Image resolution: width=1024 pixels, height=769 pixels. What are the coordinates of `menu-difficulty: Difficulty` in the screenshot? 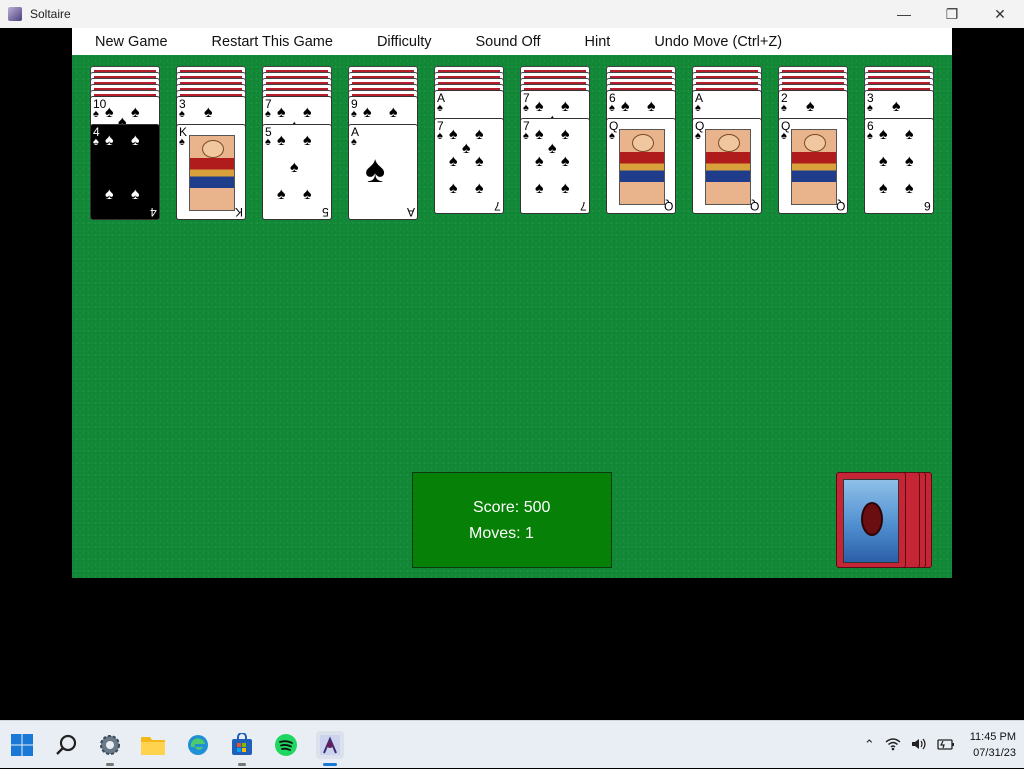 It's located at (404, 42).